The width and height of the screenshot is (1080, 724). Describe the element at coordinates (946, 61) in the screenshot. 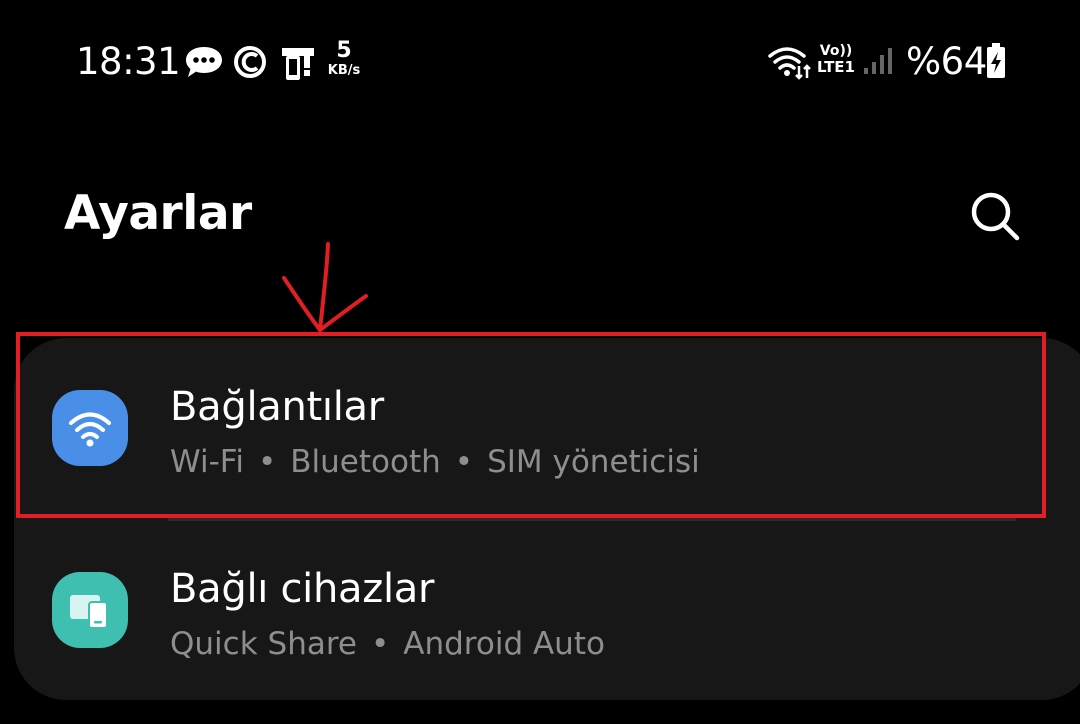

I see `battery-percent: %64` at that location.